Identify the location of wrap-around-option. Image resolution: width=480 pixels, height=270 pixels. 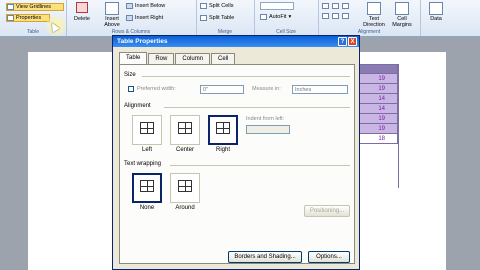
(185, 188).